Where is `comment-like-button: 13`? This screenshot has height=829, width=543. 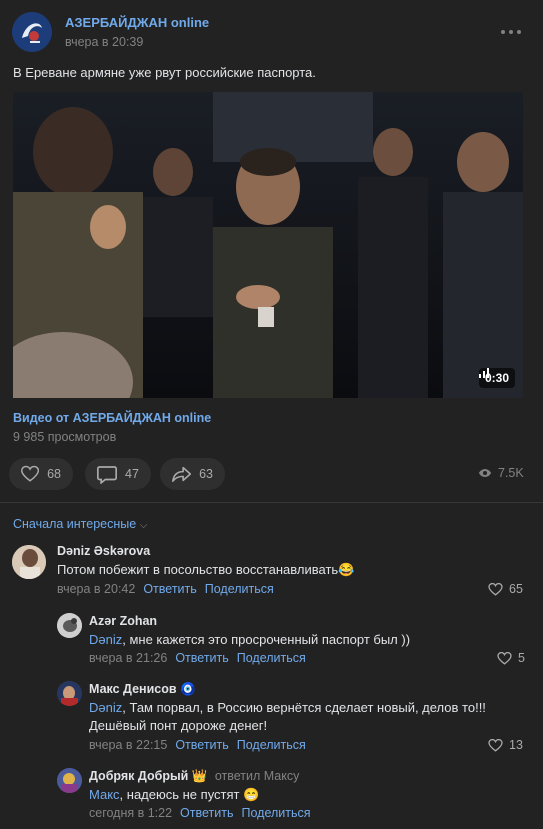 comment-like-button: 13 is located at coordinates (505, 745).